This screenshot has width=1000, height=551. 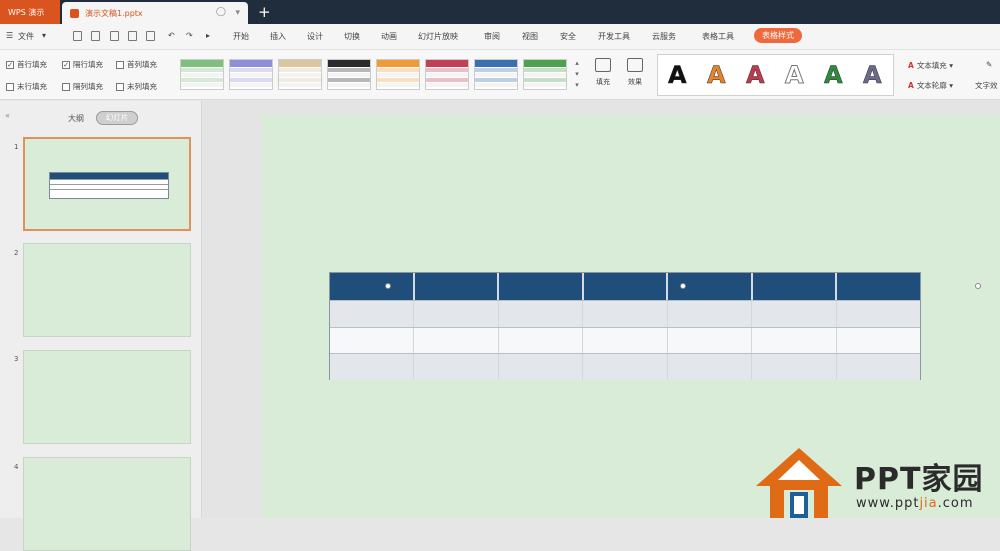 I want to click on menu-item-table-tools: 表格工具, so click(x=718, y=36).